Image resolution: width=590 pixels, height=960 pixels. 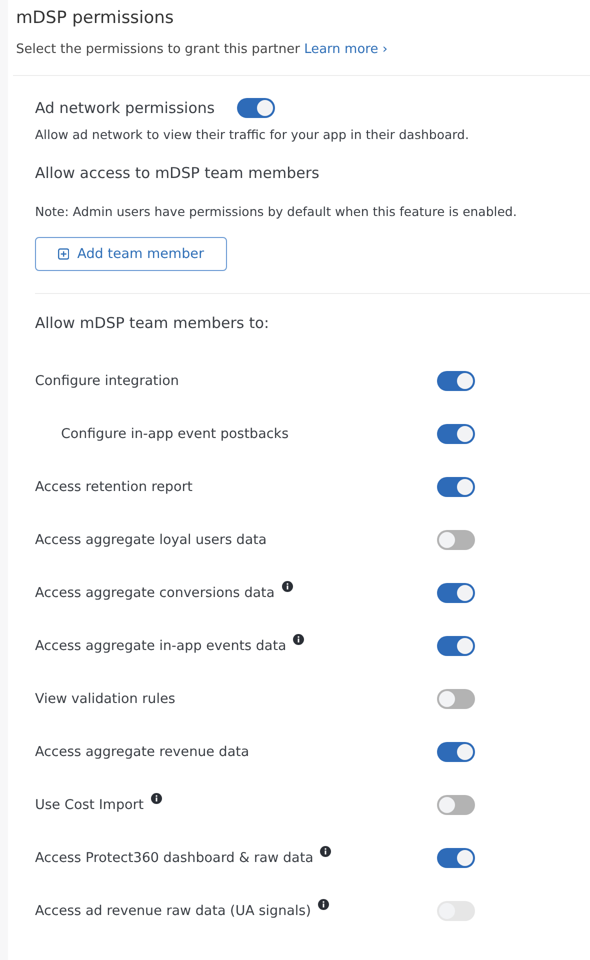 What do you see at coordinates (152, 323) in the screenshot?
I see `section-heading: Allow mDSP team members to:` at bounding box center [152, 323].